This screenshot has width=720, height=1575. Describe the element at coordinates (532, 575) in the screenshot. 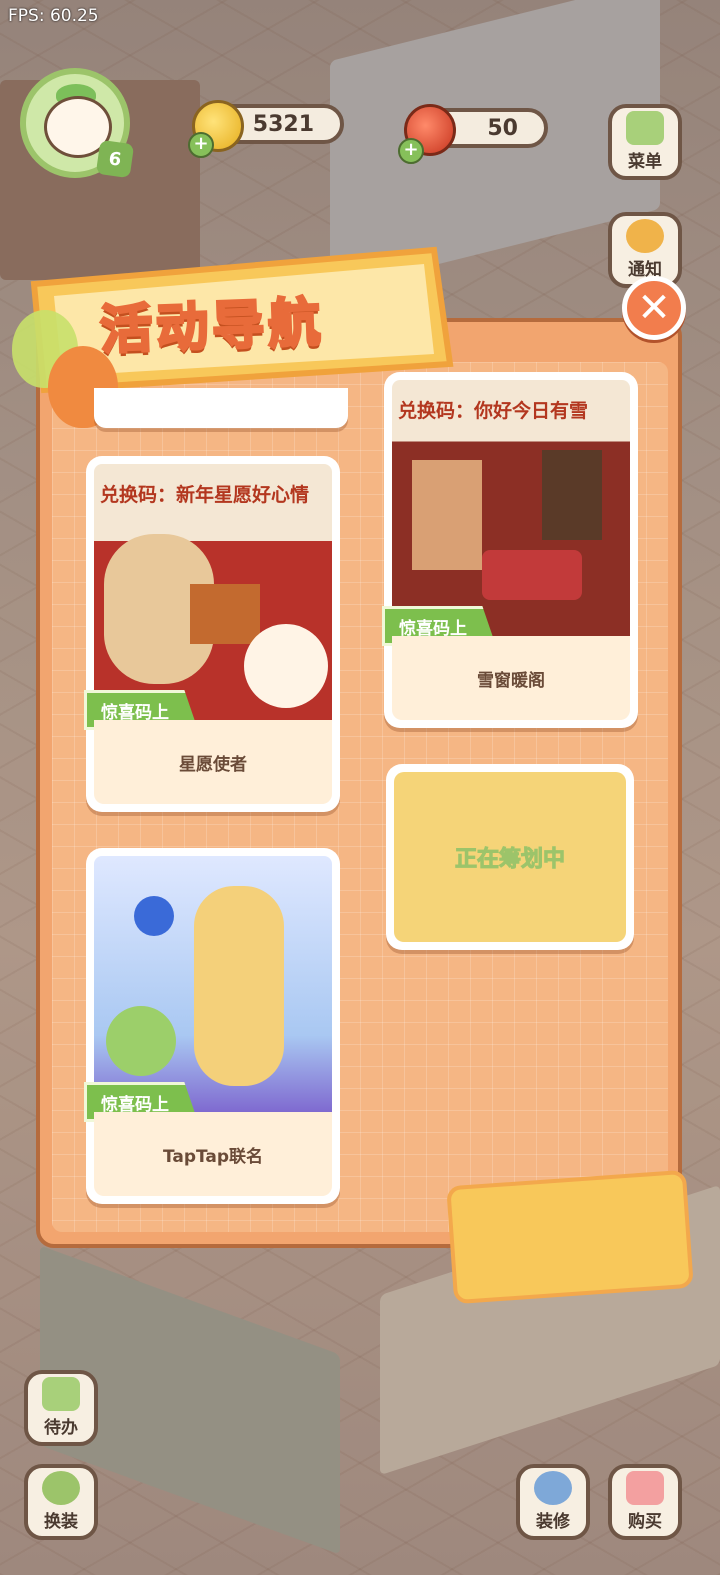

I see `sofa-icon` at that location.